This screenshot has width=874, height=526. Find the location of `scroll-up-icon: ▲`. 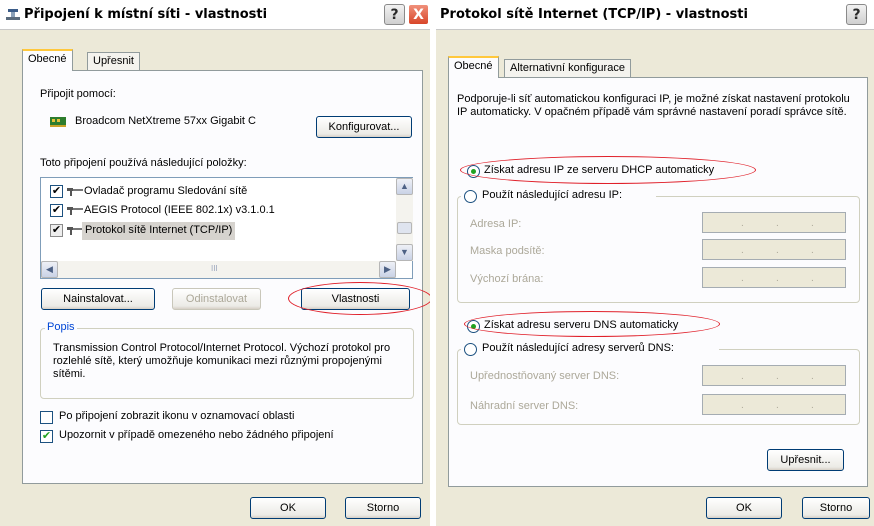

scroll-up-icon: ▲ is located at coordinates (404, 186).